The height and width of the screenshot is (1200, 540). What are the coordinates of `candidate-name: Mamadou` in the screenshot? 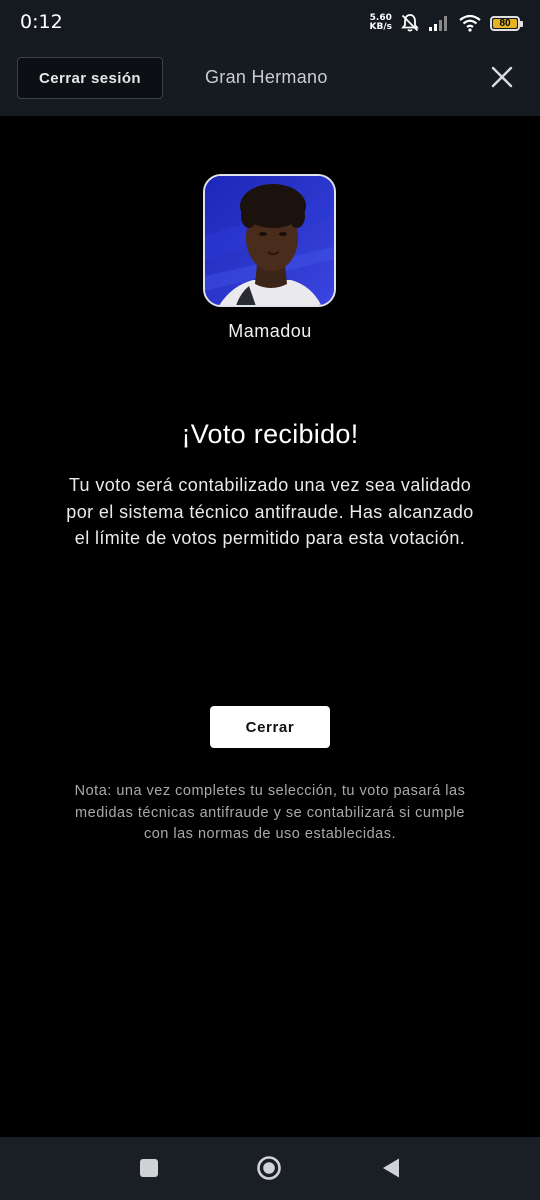 It's located at (270, 331).